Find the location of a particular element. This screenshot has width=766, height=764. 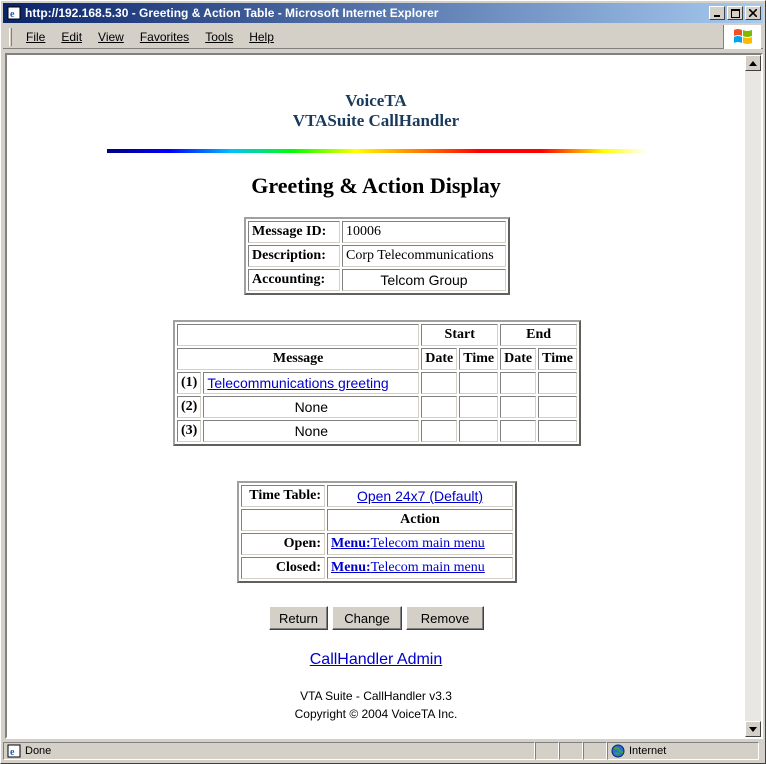

action-header: Action is located at coordinates (420, 520).